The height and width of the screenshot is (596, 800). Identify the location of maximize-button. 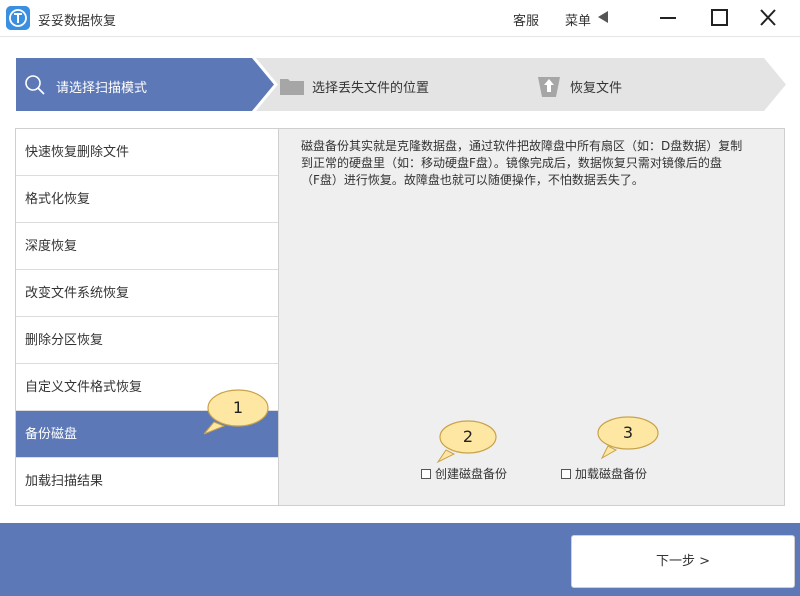
(719, 18).